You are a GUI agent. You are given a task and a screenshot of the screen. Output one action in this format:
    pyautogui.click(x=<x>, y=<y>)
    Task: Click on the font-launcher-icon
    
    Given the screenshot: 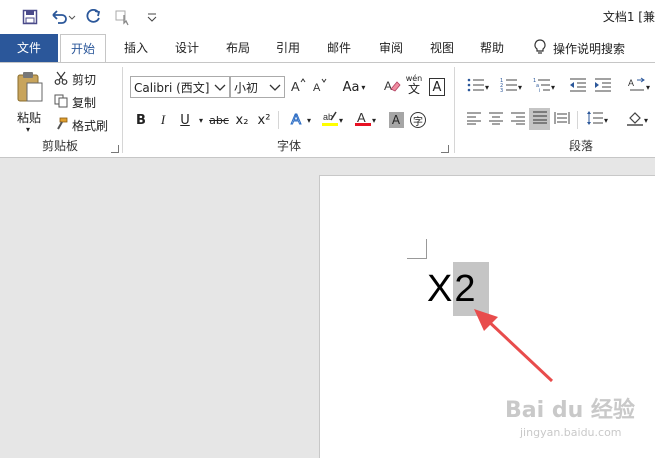 What is the action you would take?
    pyautogui.click(x=445, y=149)
    